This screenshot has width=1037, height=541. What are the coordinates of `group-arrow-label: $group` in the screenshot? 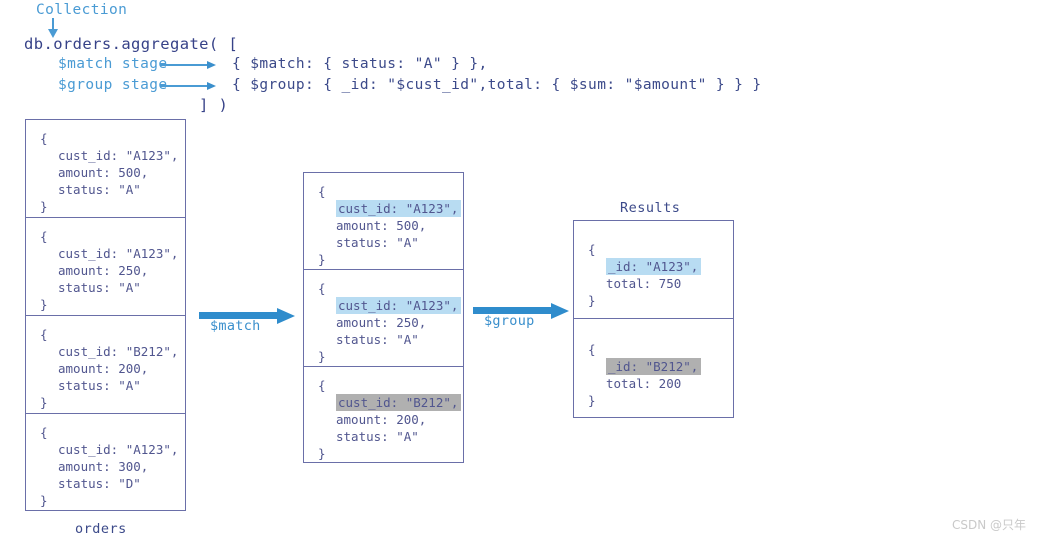 It's located at (509, 321).